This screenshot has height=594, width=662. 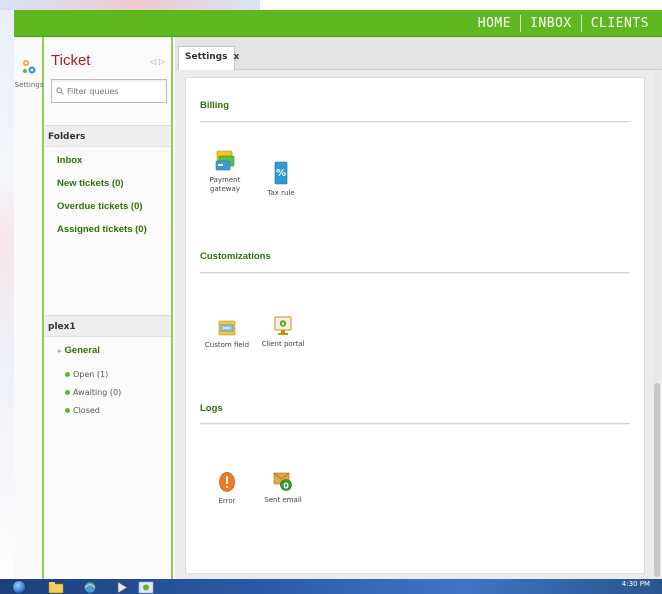 I want to click on tab-strip: Settings x, so click(x=418, y=53).